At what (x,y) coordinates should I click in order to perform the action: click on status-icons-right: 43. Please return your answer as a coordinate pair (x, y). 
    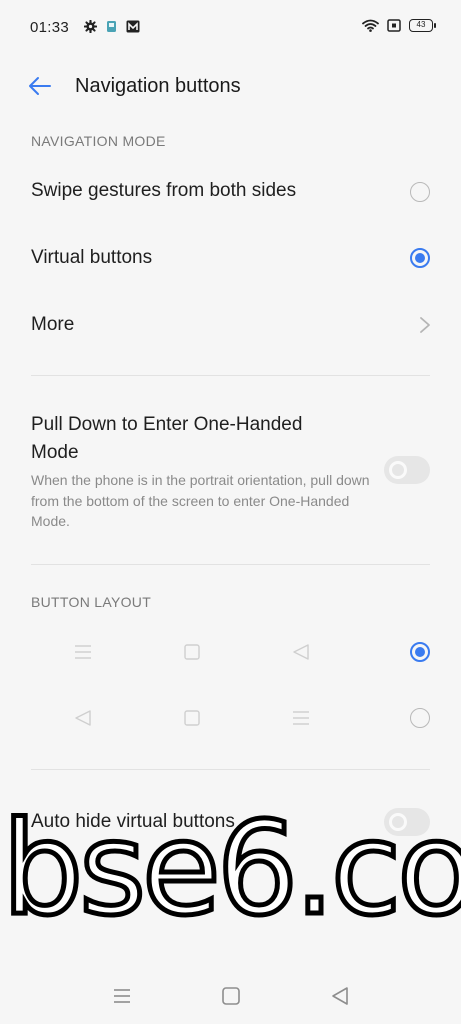
    Looking at the image, I should click on (399, 25).